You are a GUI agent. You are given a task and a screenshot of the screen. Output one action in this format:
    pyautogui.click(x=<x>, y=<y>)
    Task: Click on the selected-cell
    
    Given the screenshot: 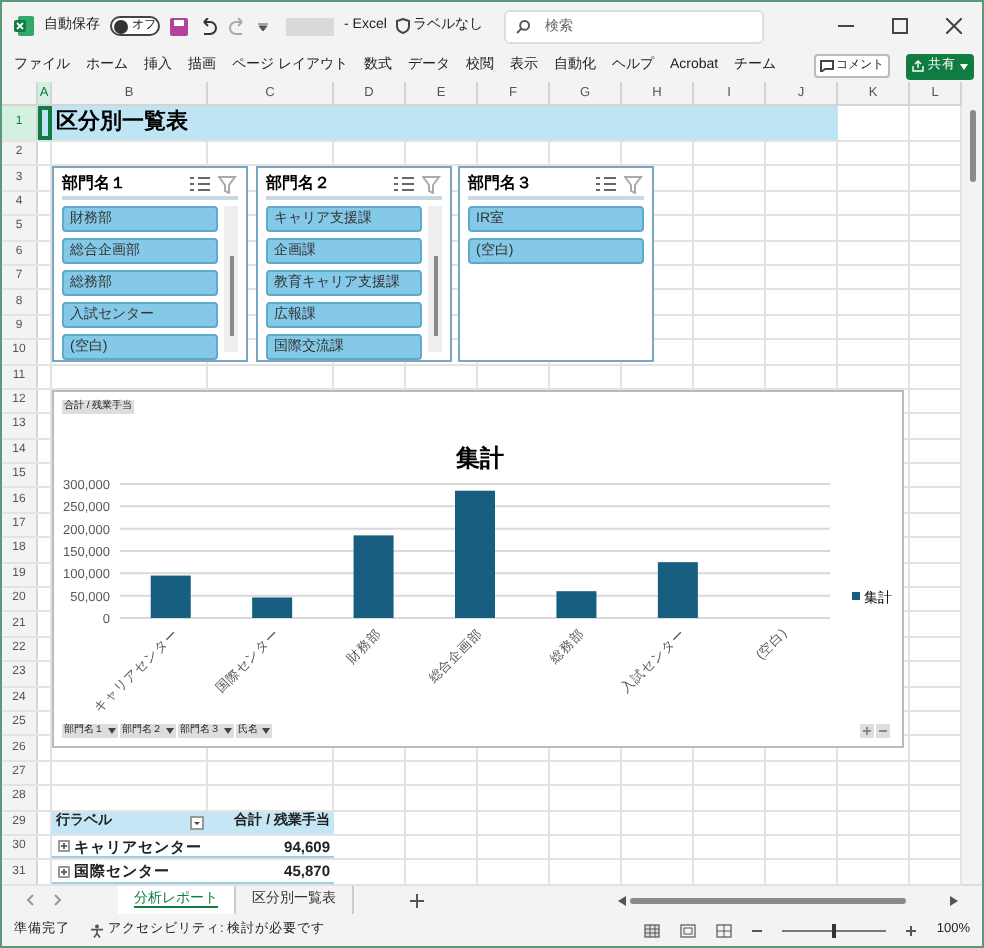 What is the action you would take?
    pyautogui.click(x=45, y=123)
    